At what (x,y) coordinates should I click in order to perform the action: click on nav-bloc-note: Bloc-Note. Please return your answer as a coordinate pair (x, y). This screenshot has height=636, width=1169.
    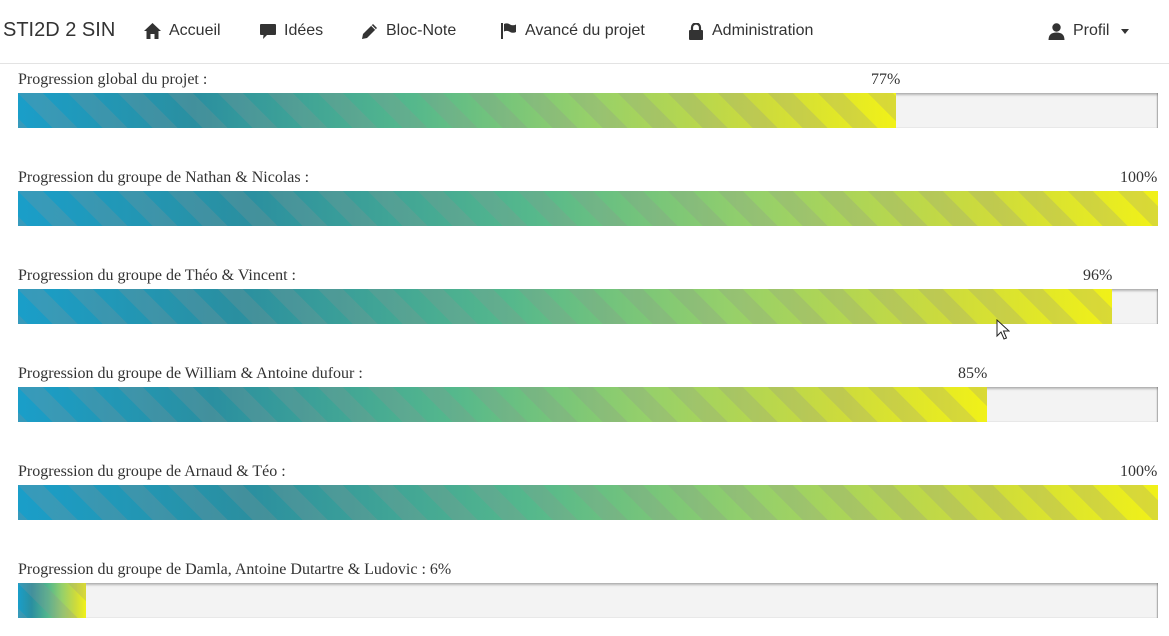
    Looking at the image, I should click on (408, 31).